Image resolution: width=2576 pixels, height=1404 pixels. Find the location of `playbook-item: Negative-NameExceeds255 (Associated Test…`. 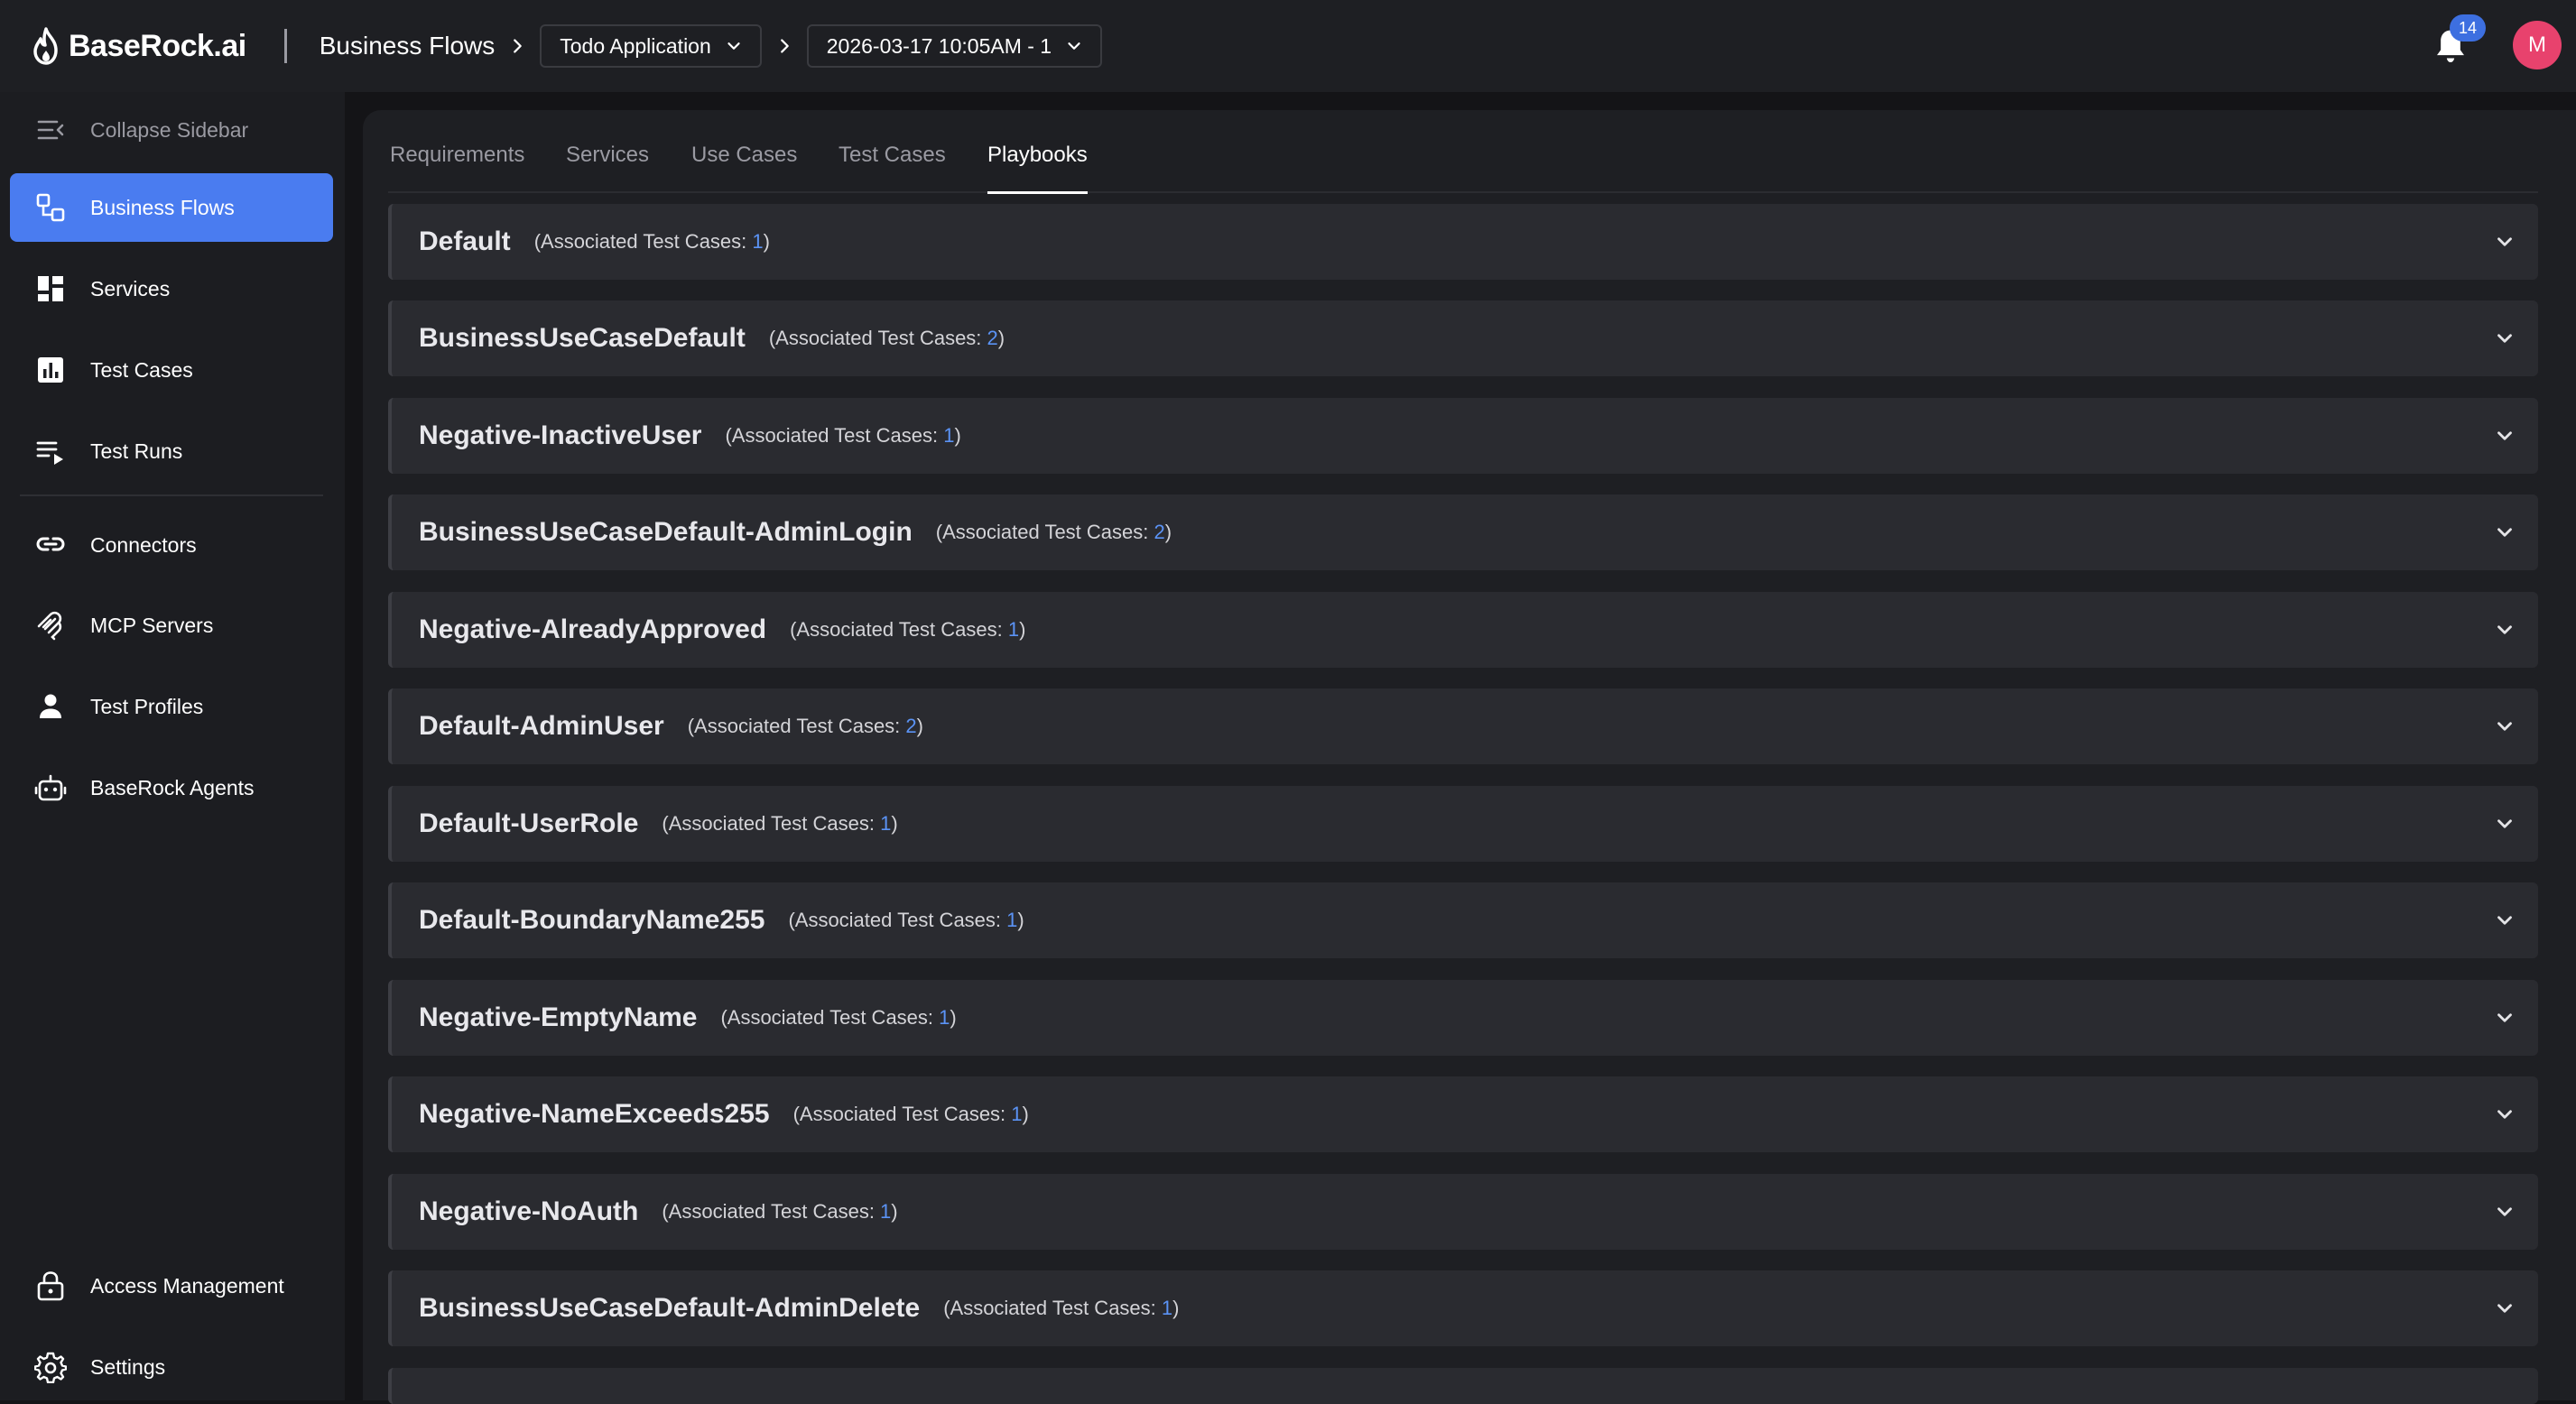

playbook-item: Negative-NameExceeds255 (Associated Test… is located at coordinates (1463, 1114).